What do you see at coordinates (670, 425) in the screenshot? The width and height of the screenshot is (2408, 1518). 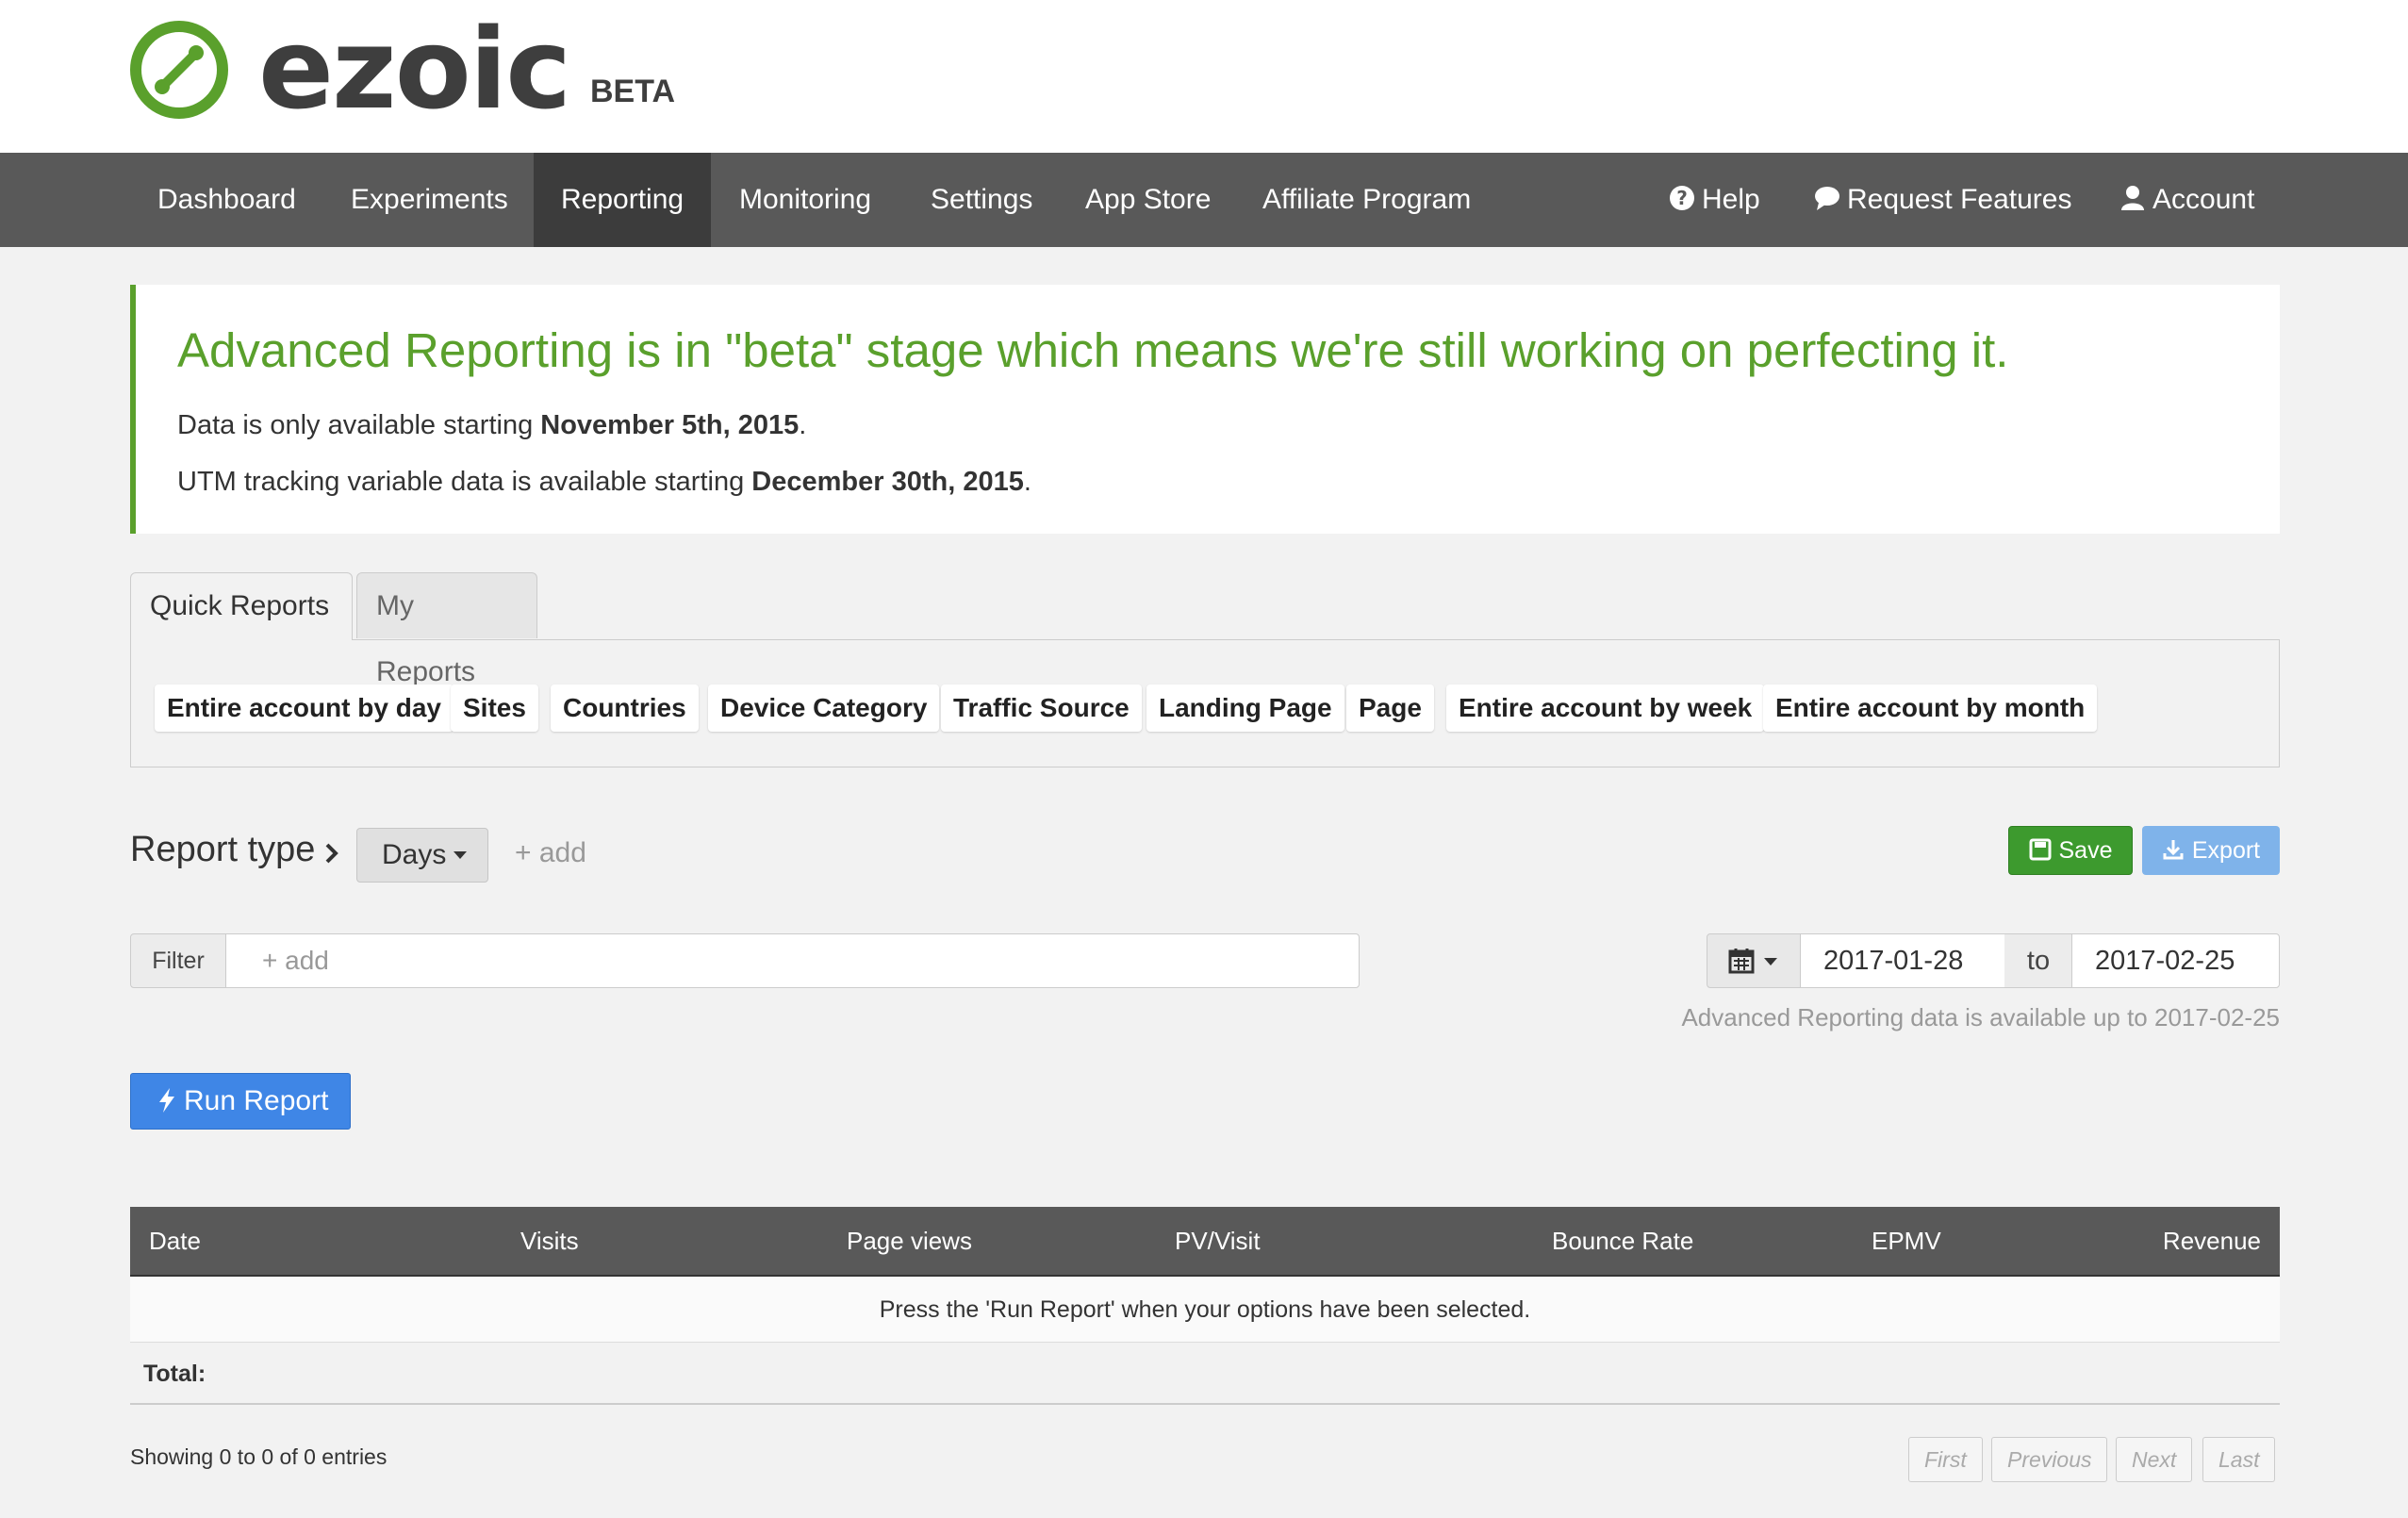 I see `data-availability-date: November 5th, 2015` at bounding box center [670, 425].